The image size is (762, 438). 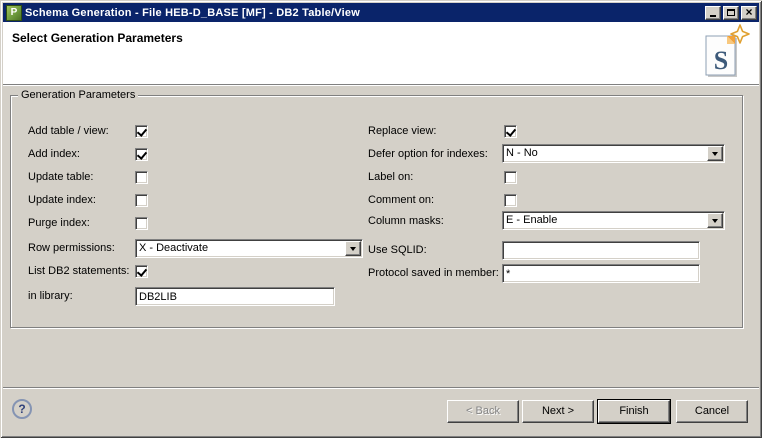 I want to click on close-button: ×, so click(x=749, y=12).